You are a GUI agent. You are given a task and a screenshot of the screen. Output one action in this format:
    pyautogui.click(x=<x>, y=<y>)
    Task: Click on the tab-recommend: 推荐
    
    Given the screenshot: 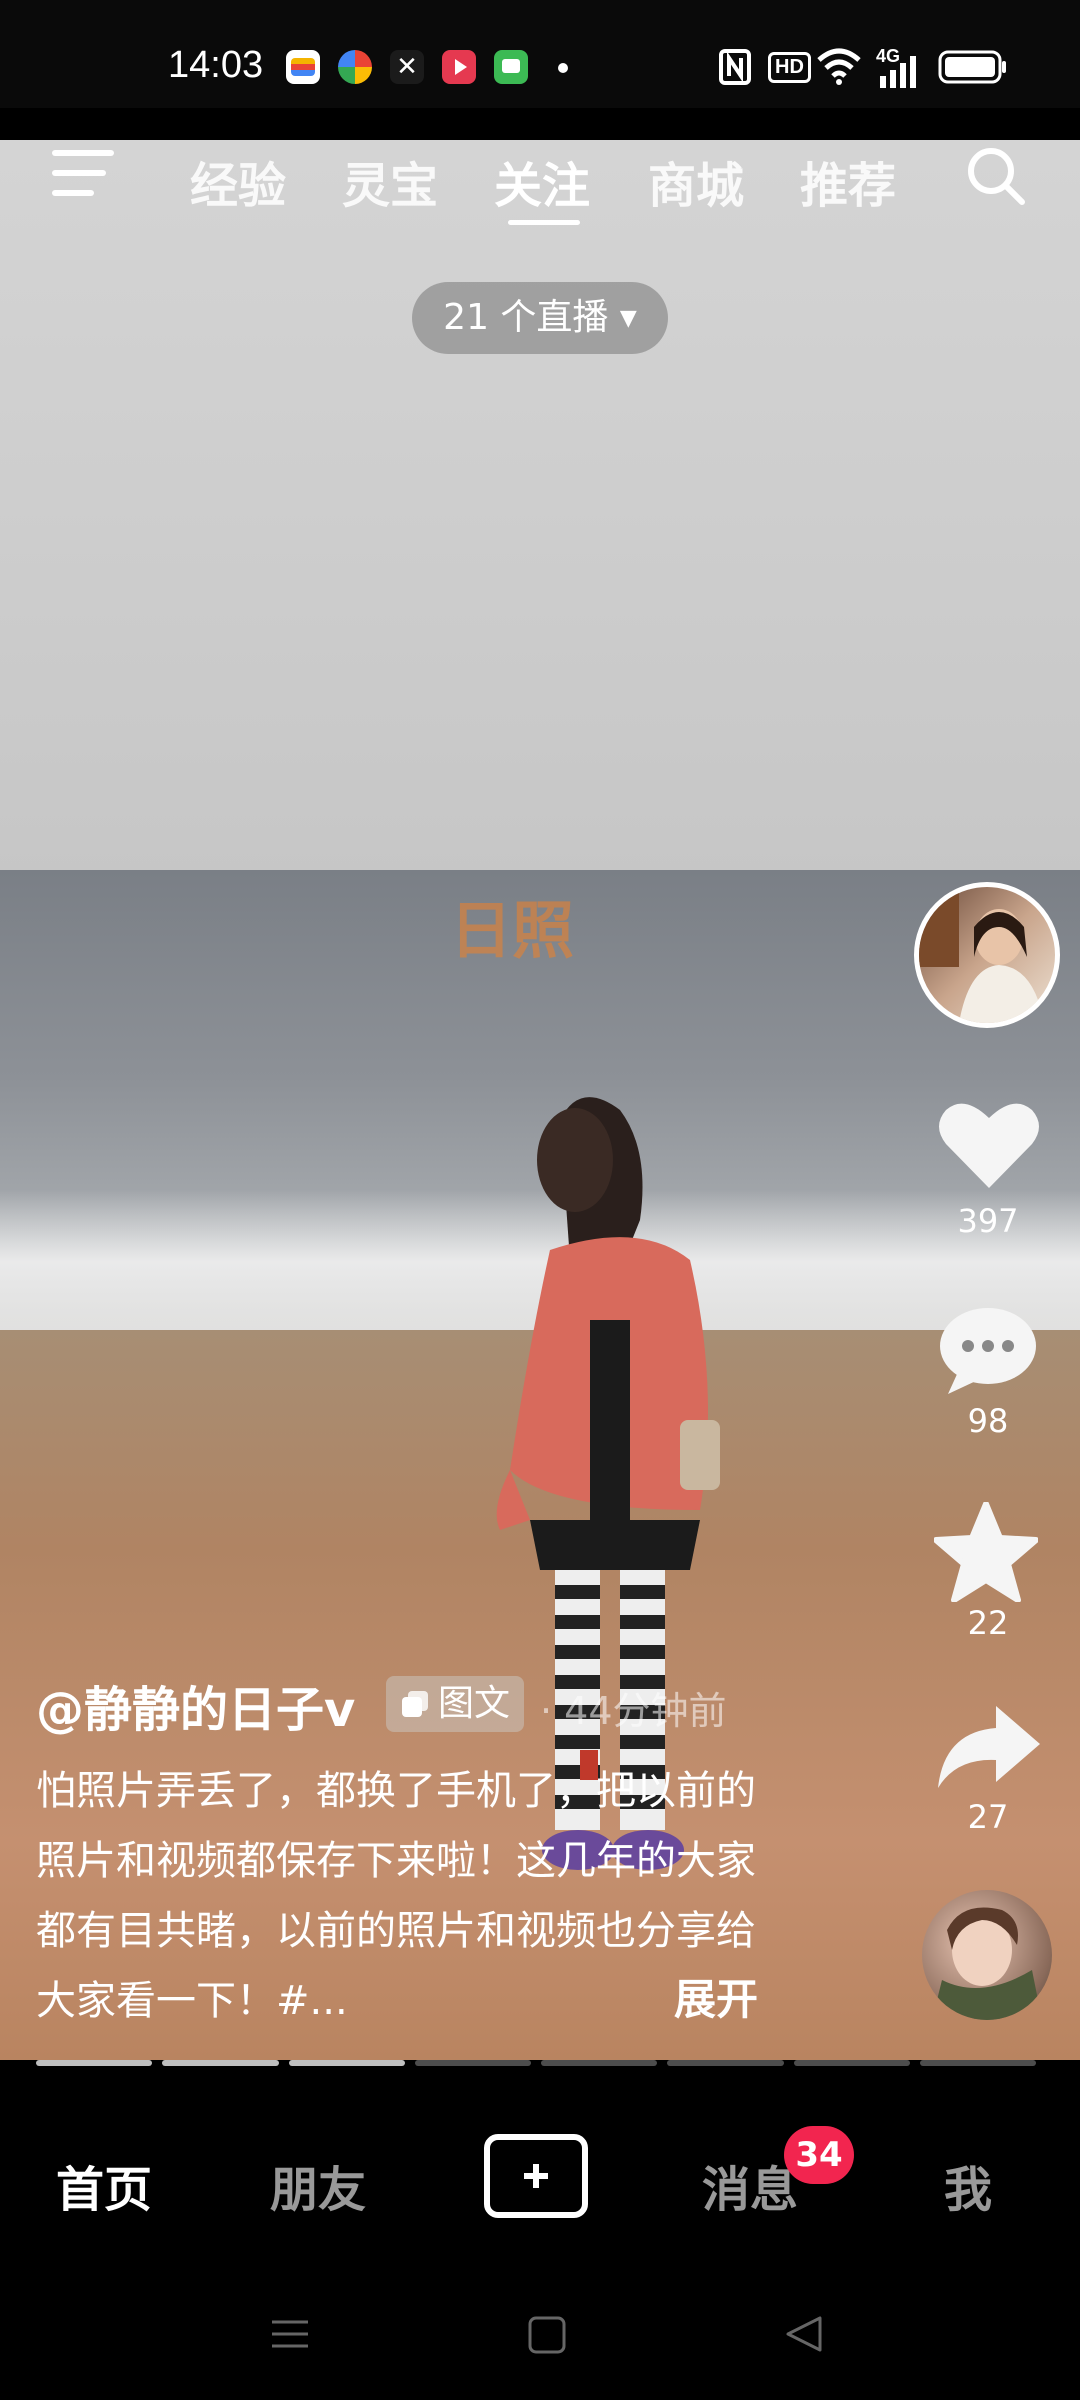 What is the action you would take?
    pyautogui.click(x=848, y=181)
    